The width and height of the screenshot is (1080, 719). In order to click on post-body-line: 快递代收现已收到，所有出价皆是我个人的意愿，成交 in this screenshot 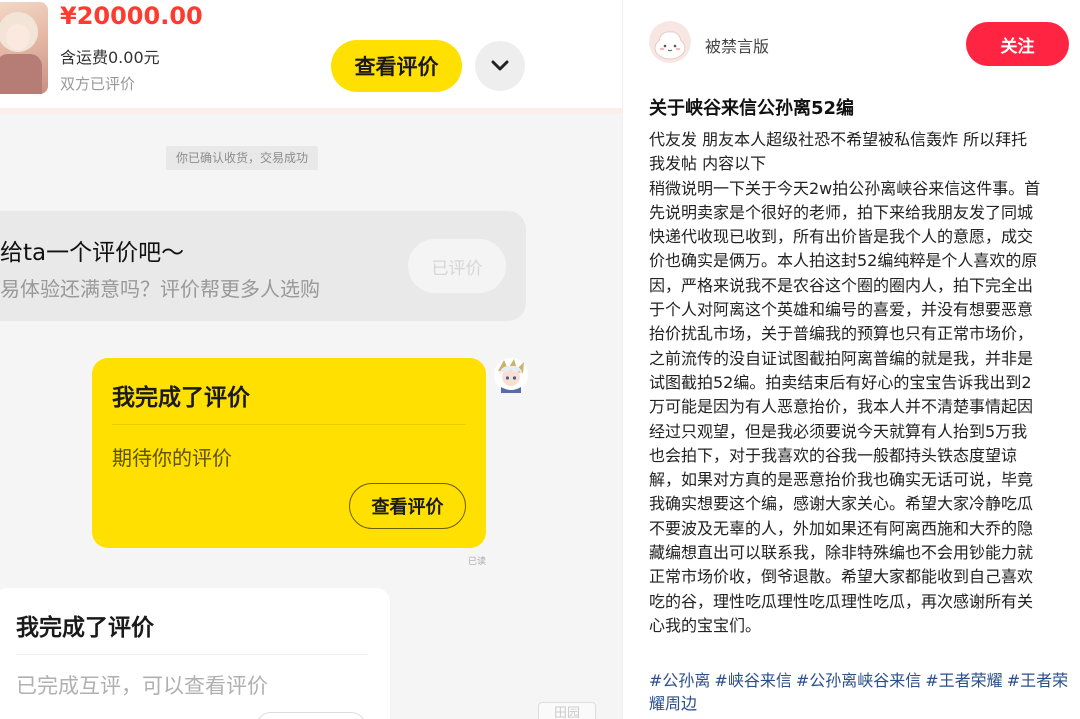, I will do `click(841, 237)`.